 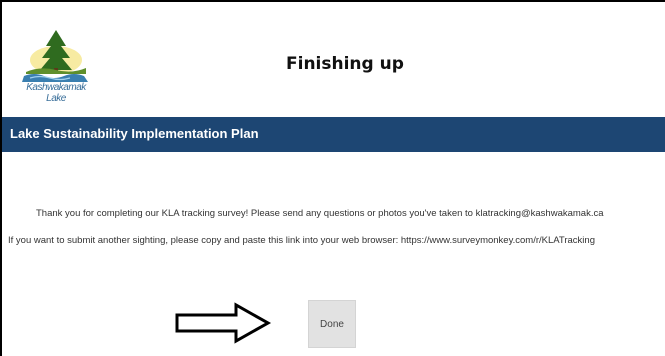 What do you see at coordinates (345, 64) in the screenshot?
I see `page-title: Finishing up` at bounding box center [345, 64].